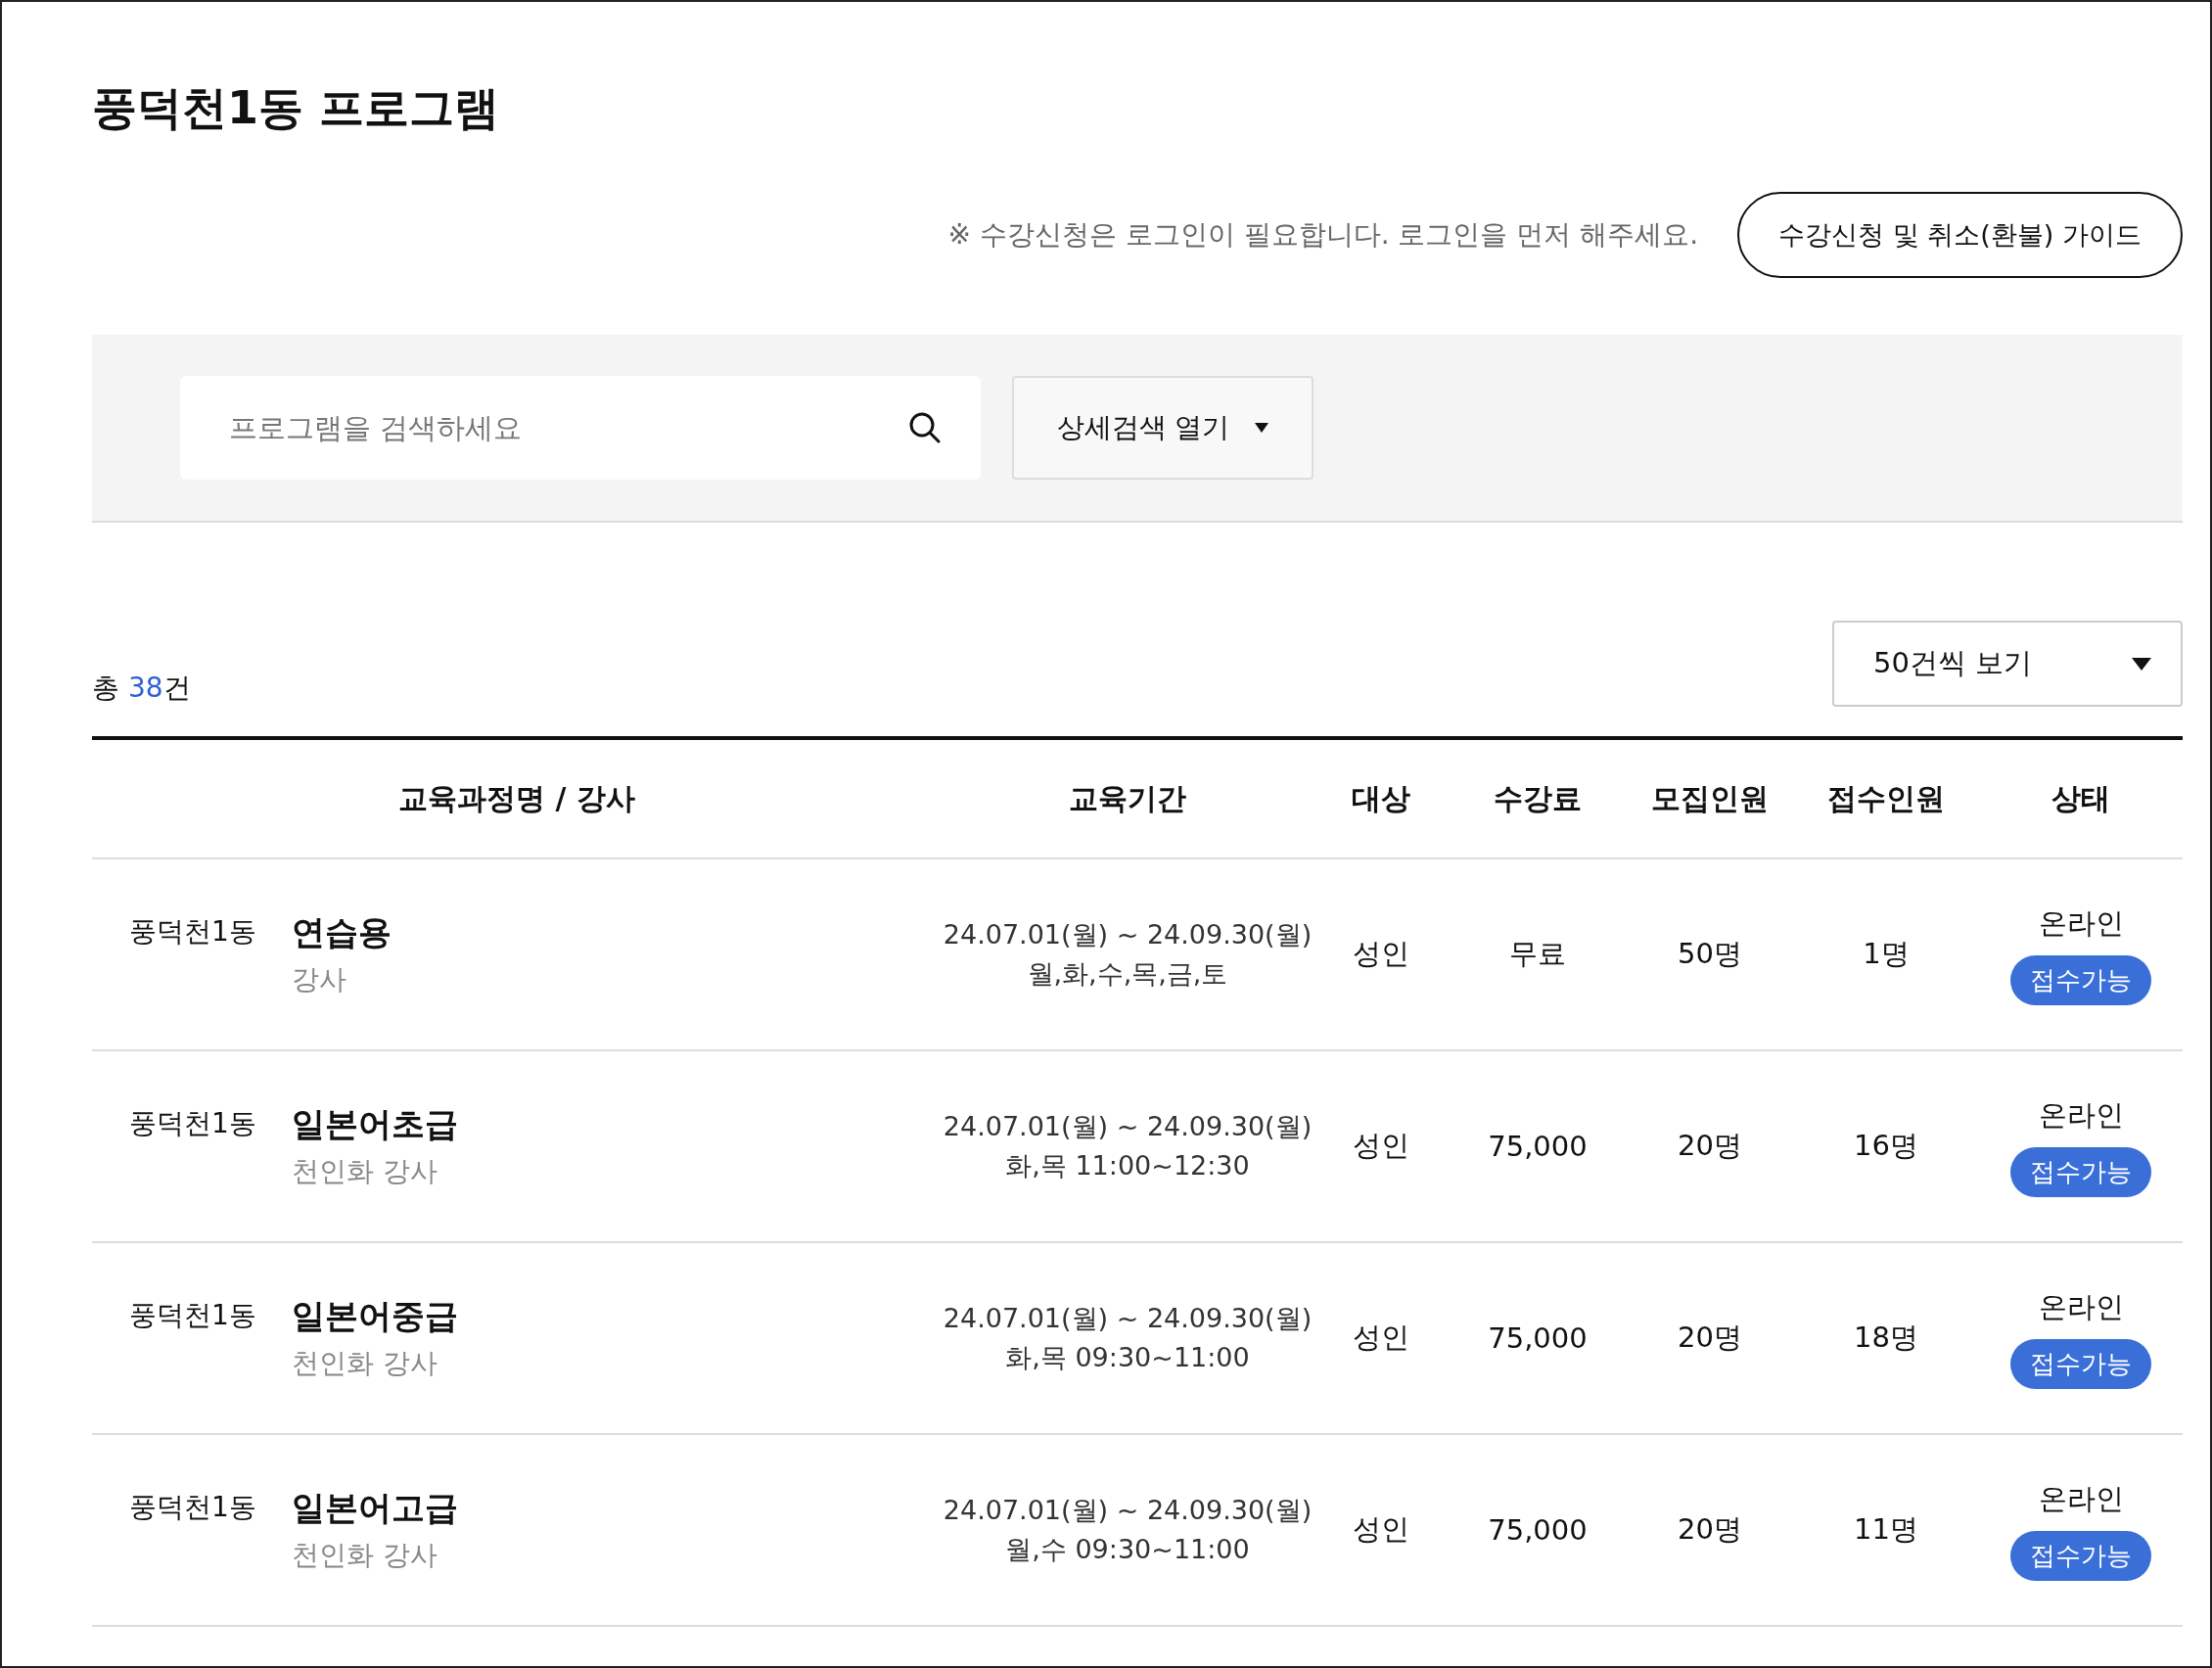 This screenshot has height=1668, width=2212. What do you see at coordinates (319, 980) in the screenshot?
I see `instructor-label: 강사` at bounding box center [319, 980].